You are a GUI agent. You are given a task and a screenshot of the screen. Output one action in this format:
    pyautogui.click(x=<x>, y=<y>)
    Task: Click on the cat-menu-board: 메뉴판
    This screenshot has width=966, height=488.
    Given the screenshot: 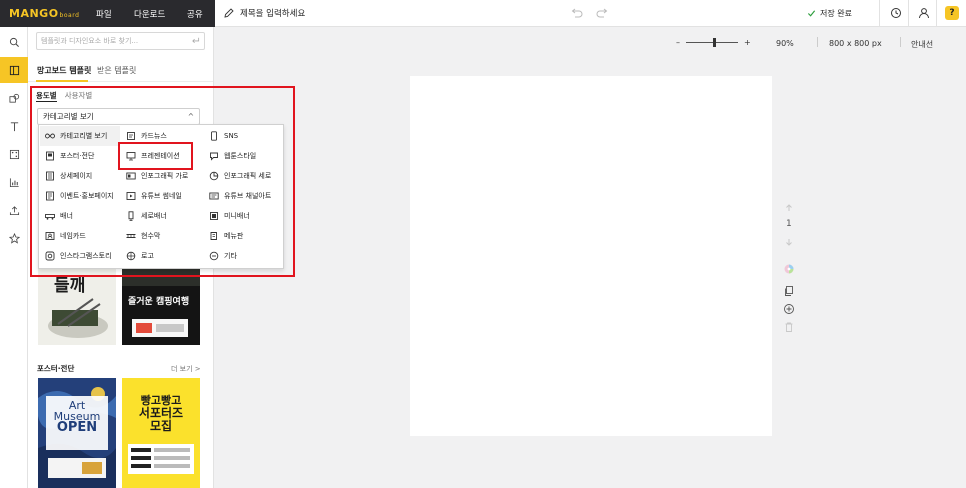 What is the action you would take?
    pyautogui.click(x=244, y=236)
    